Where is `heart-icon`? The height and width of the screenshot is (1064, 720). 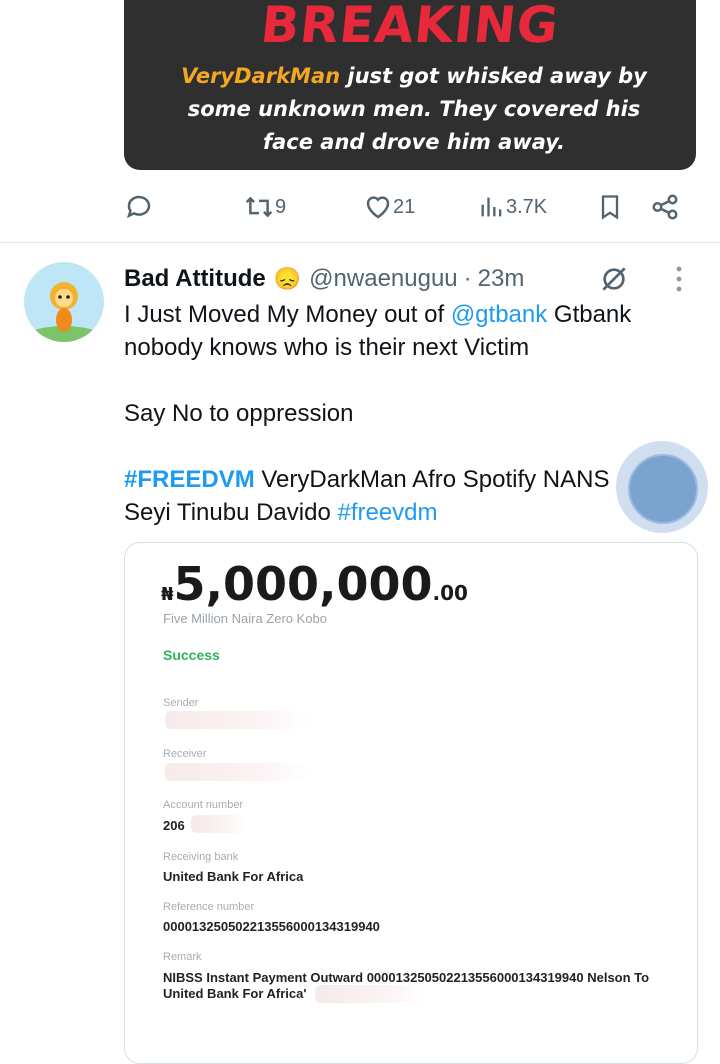 heart-icon is located at coordinates (378, 207).